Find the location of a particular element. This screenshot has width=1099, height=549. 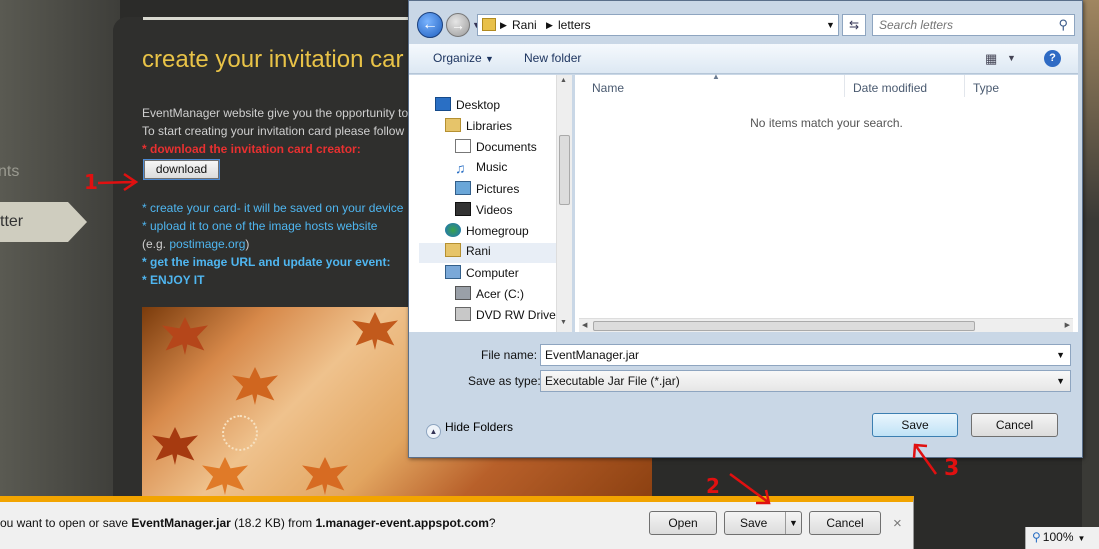

download-save-button: Save ▼ is located at coordinates (763, 523).